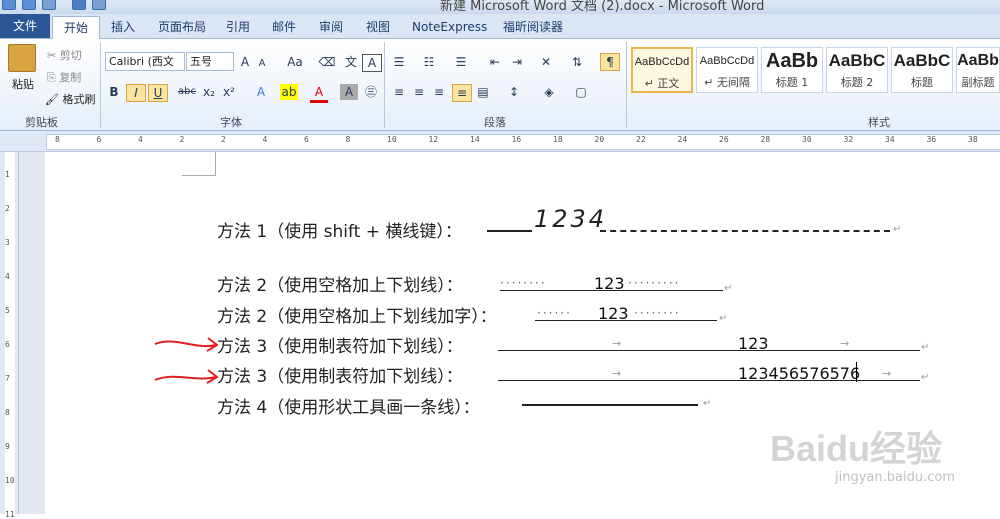  Describe the element at coordinates (238, 27) in the screenshot. I see `tab-references: 引用` at that location.